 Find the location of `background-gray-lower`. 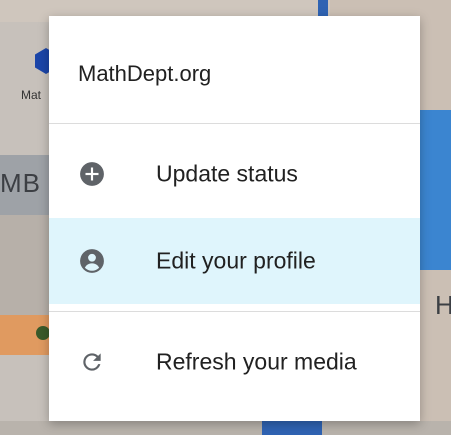

background-gray-lower is located at coordinates (25, 265).